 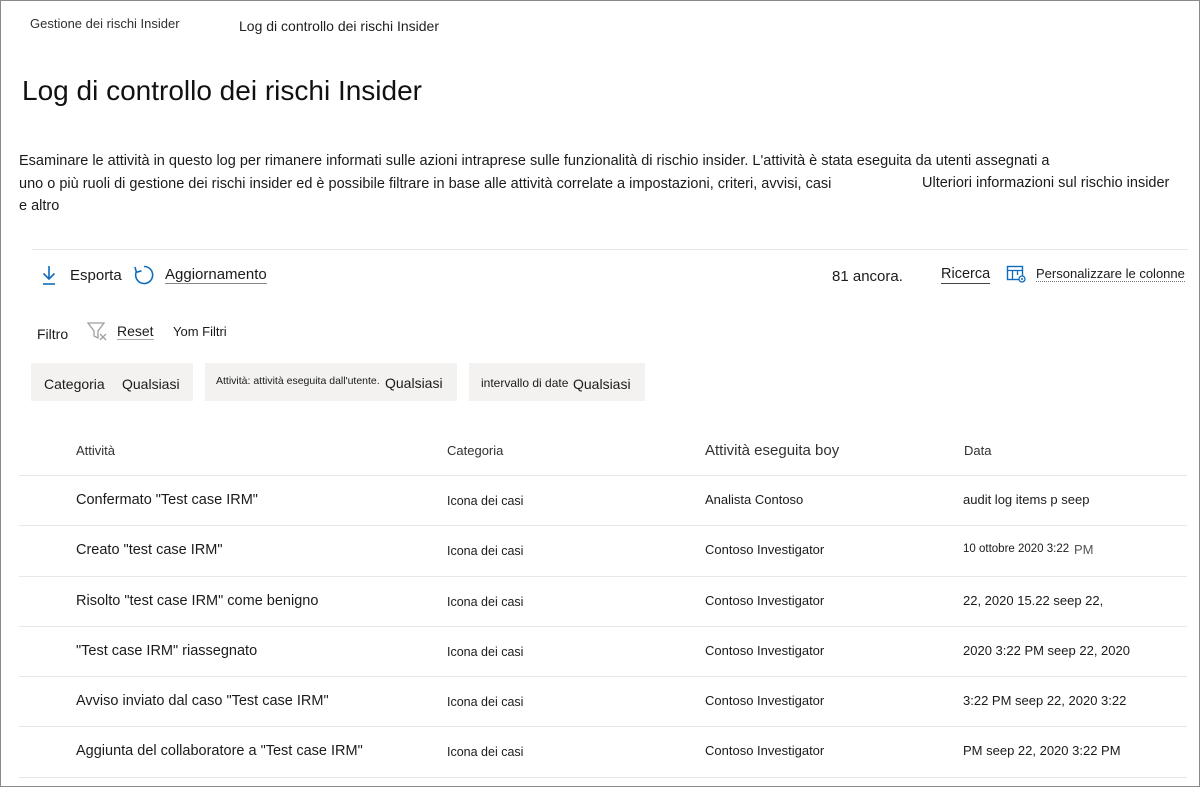 I want to click on page-title: Log di controllo dei rischi Insider, so click(x=222, y=90).